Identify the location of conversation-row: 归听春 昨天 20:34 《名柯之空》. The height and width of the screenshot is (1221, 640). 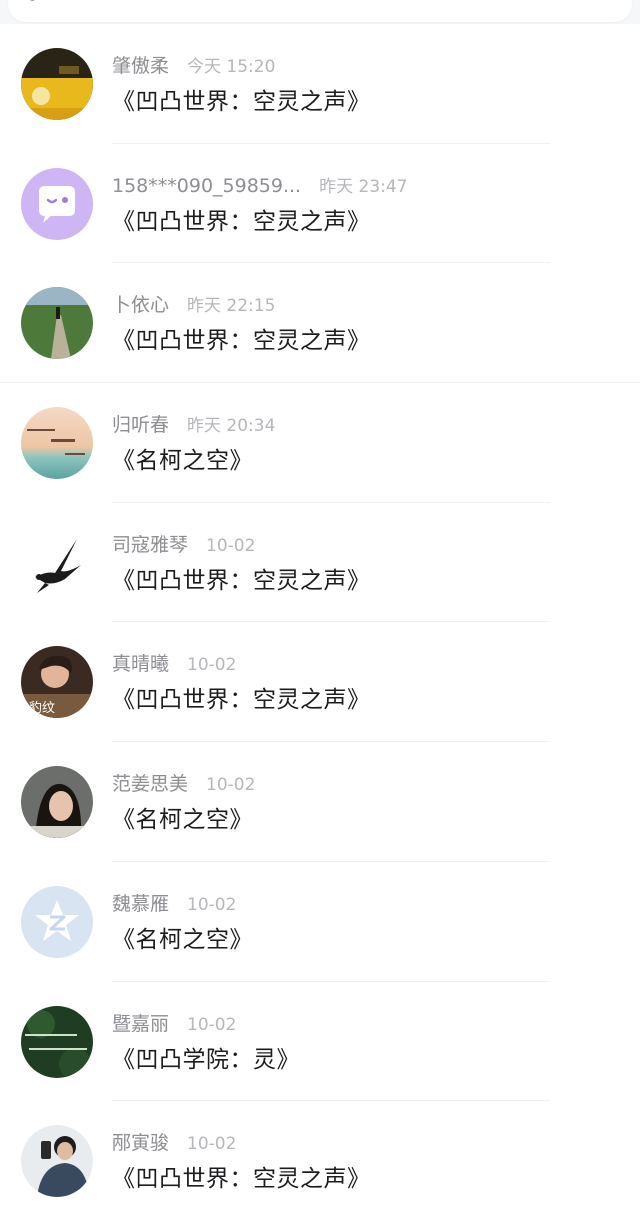
(320, 443).